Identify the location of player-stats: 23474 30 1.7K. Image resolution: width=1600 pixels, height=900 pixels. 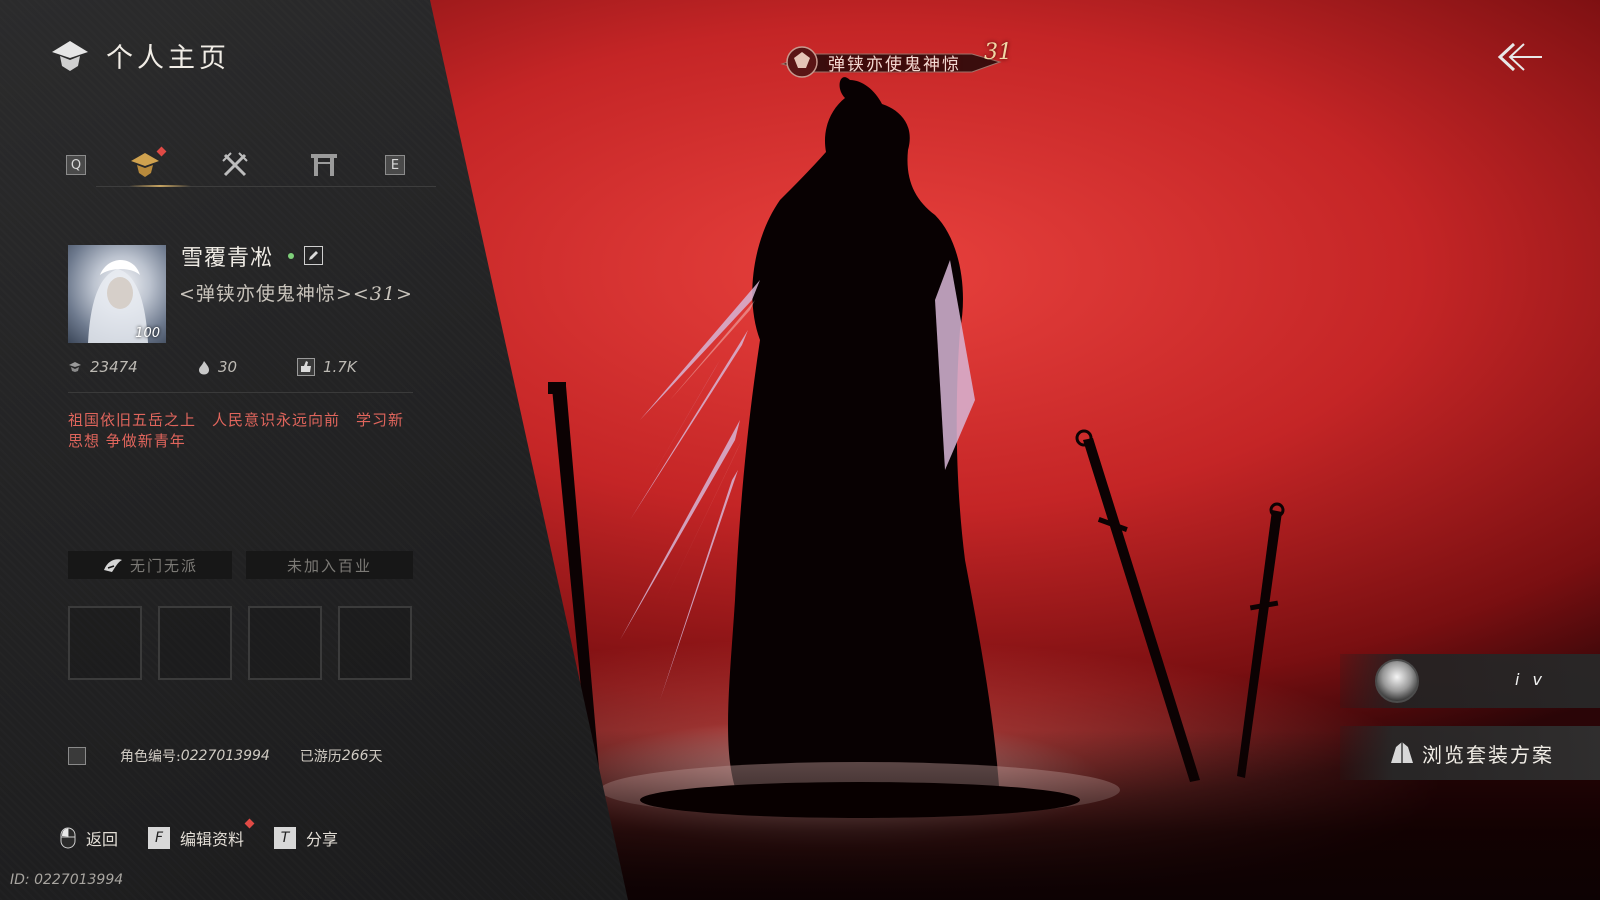
(240, 371).